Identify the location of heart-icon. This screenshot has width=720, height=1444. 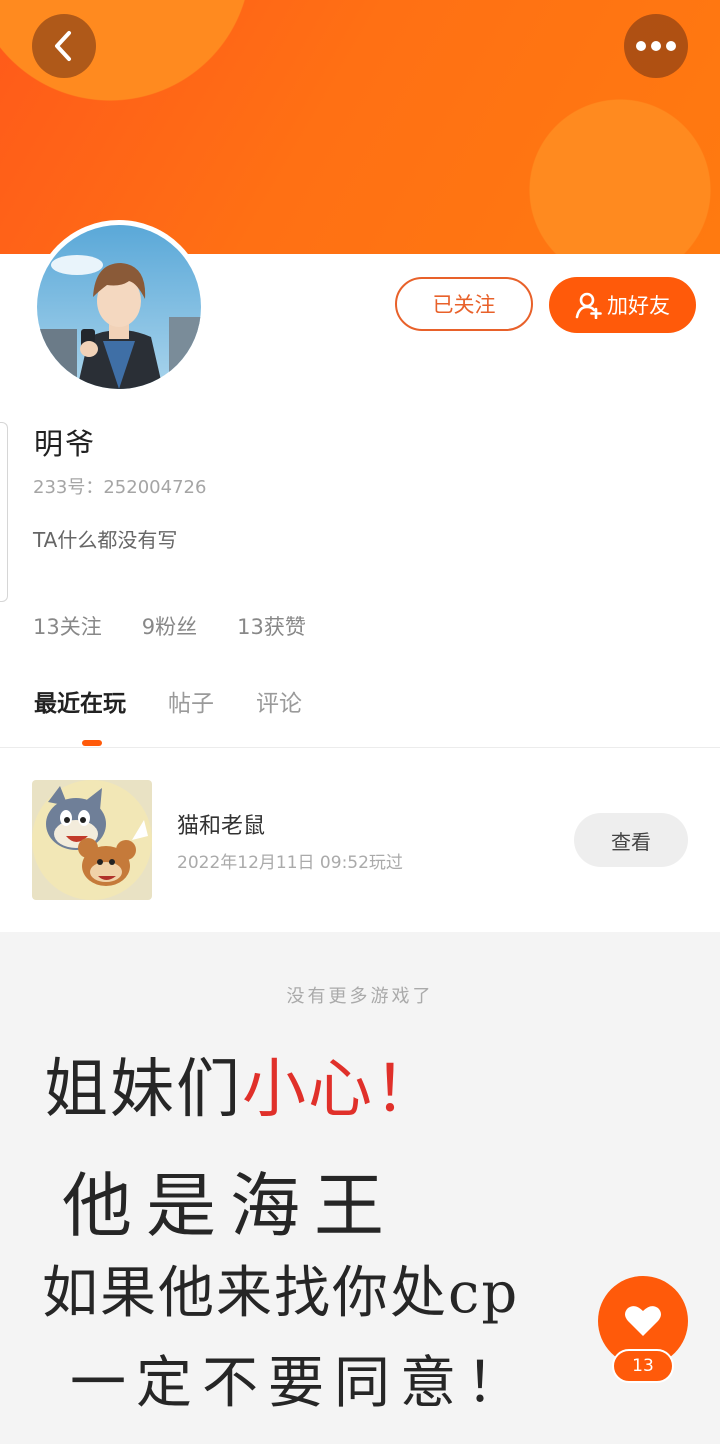
(643, 1321).